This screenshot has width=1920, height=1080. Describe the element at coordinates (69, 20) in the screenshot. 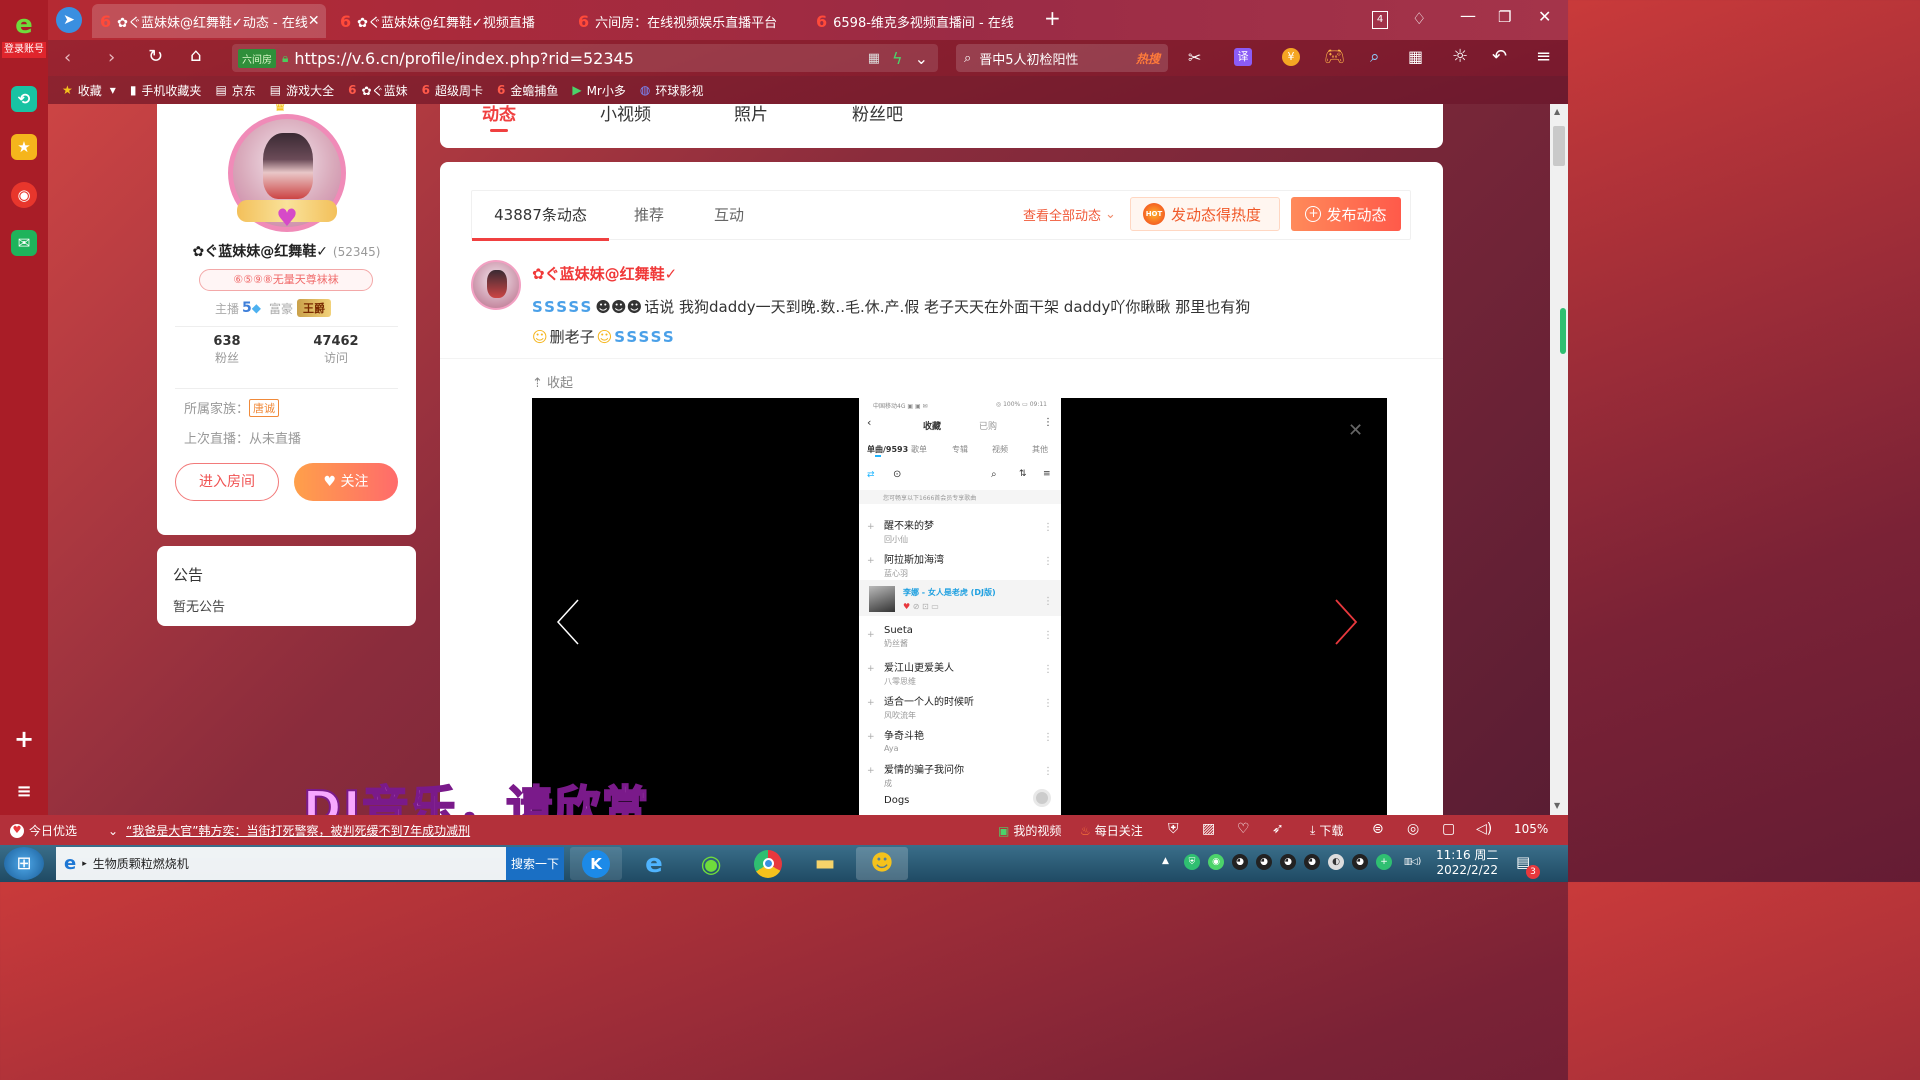

I see `navigate-icon: ➤` at that location.